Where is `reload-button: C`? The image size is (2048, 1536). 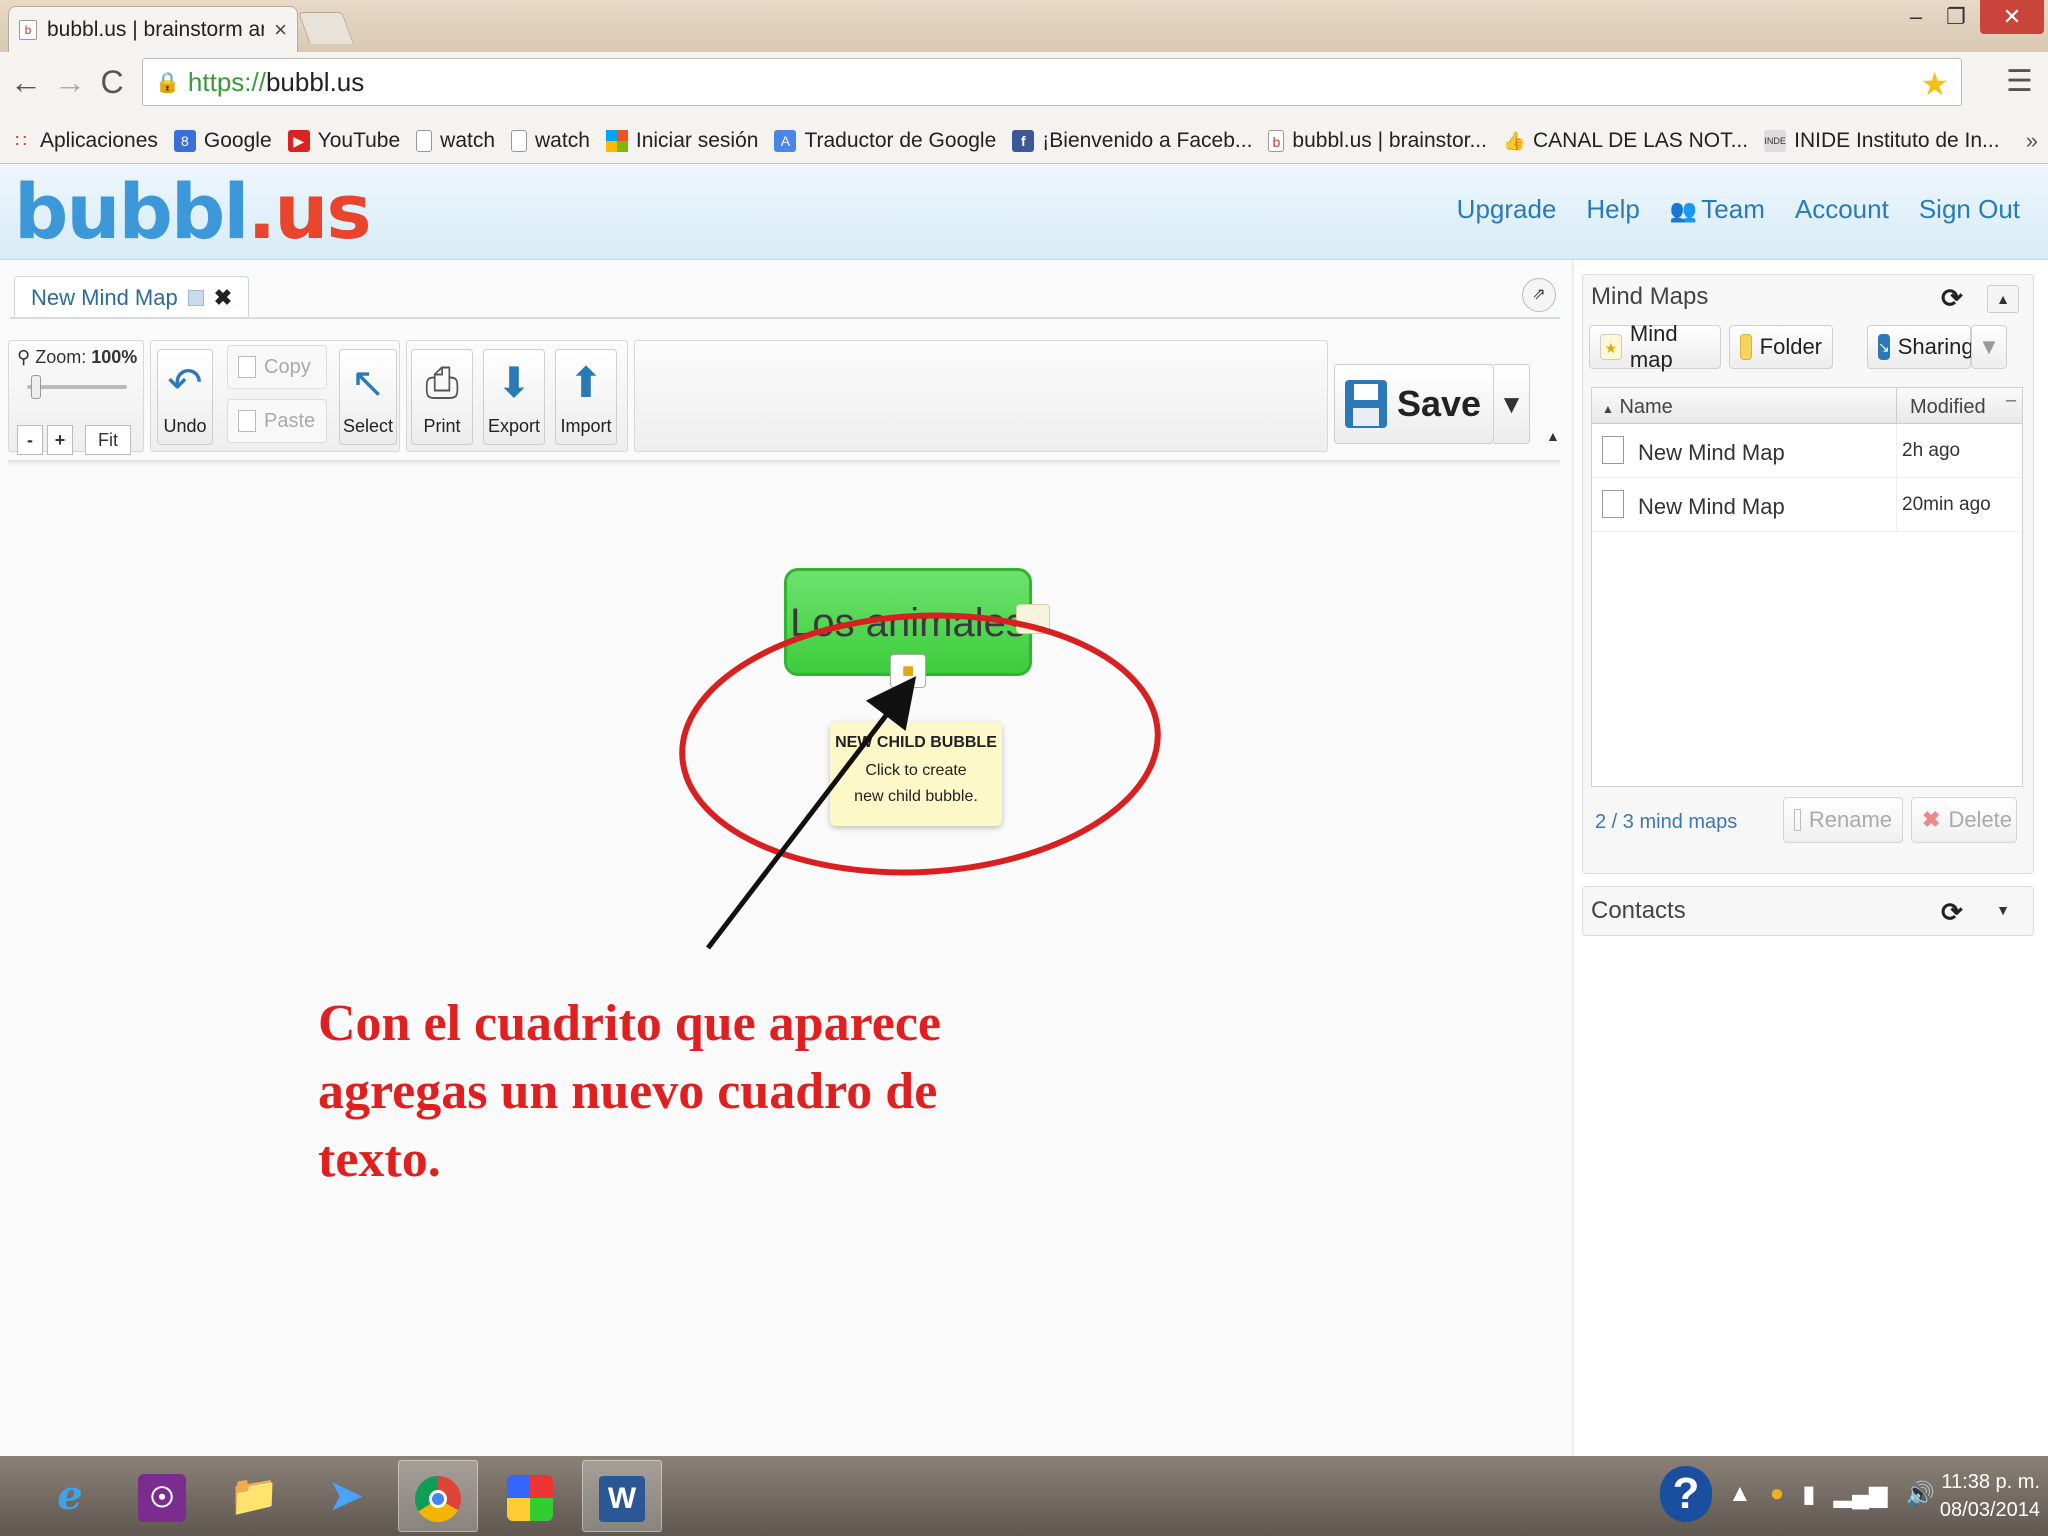 reload-button: C is located at coordinates (112, 82).